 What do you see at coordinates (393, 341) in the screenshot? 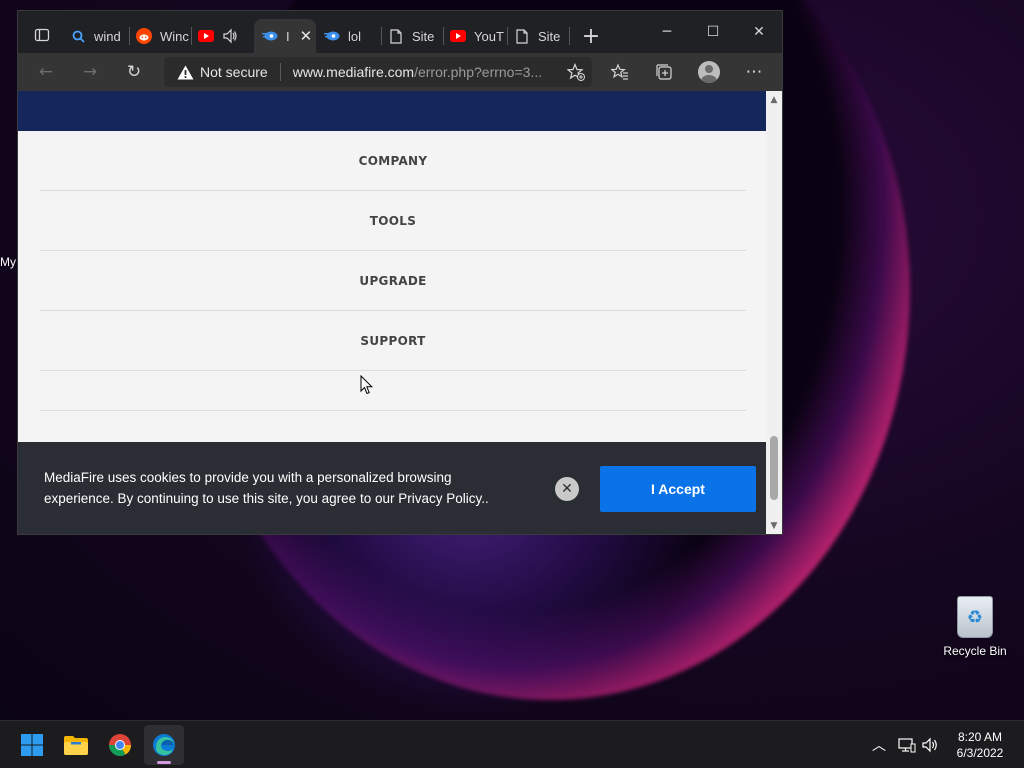
I see `nav-support: SUPPORT` at bounding box center [393, 341].